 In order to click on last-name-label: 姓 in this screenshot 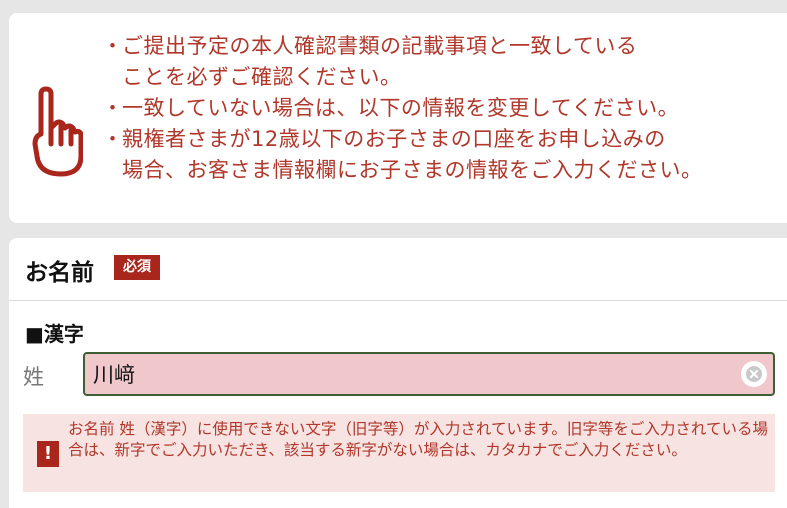, I will do `click(33, 377)`.